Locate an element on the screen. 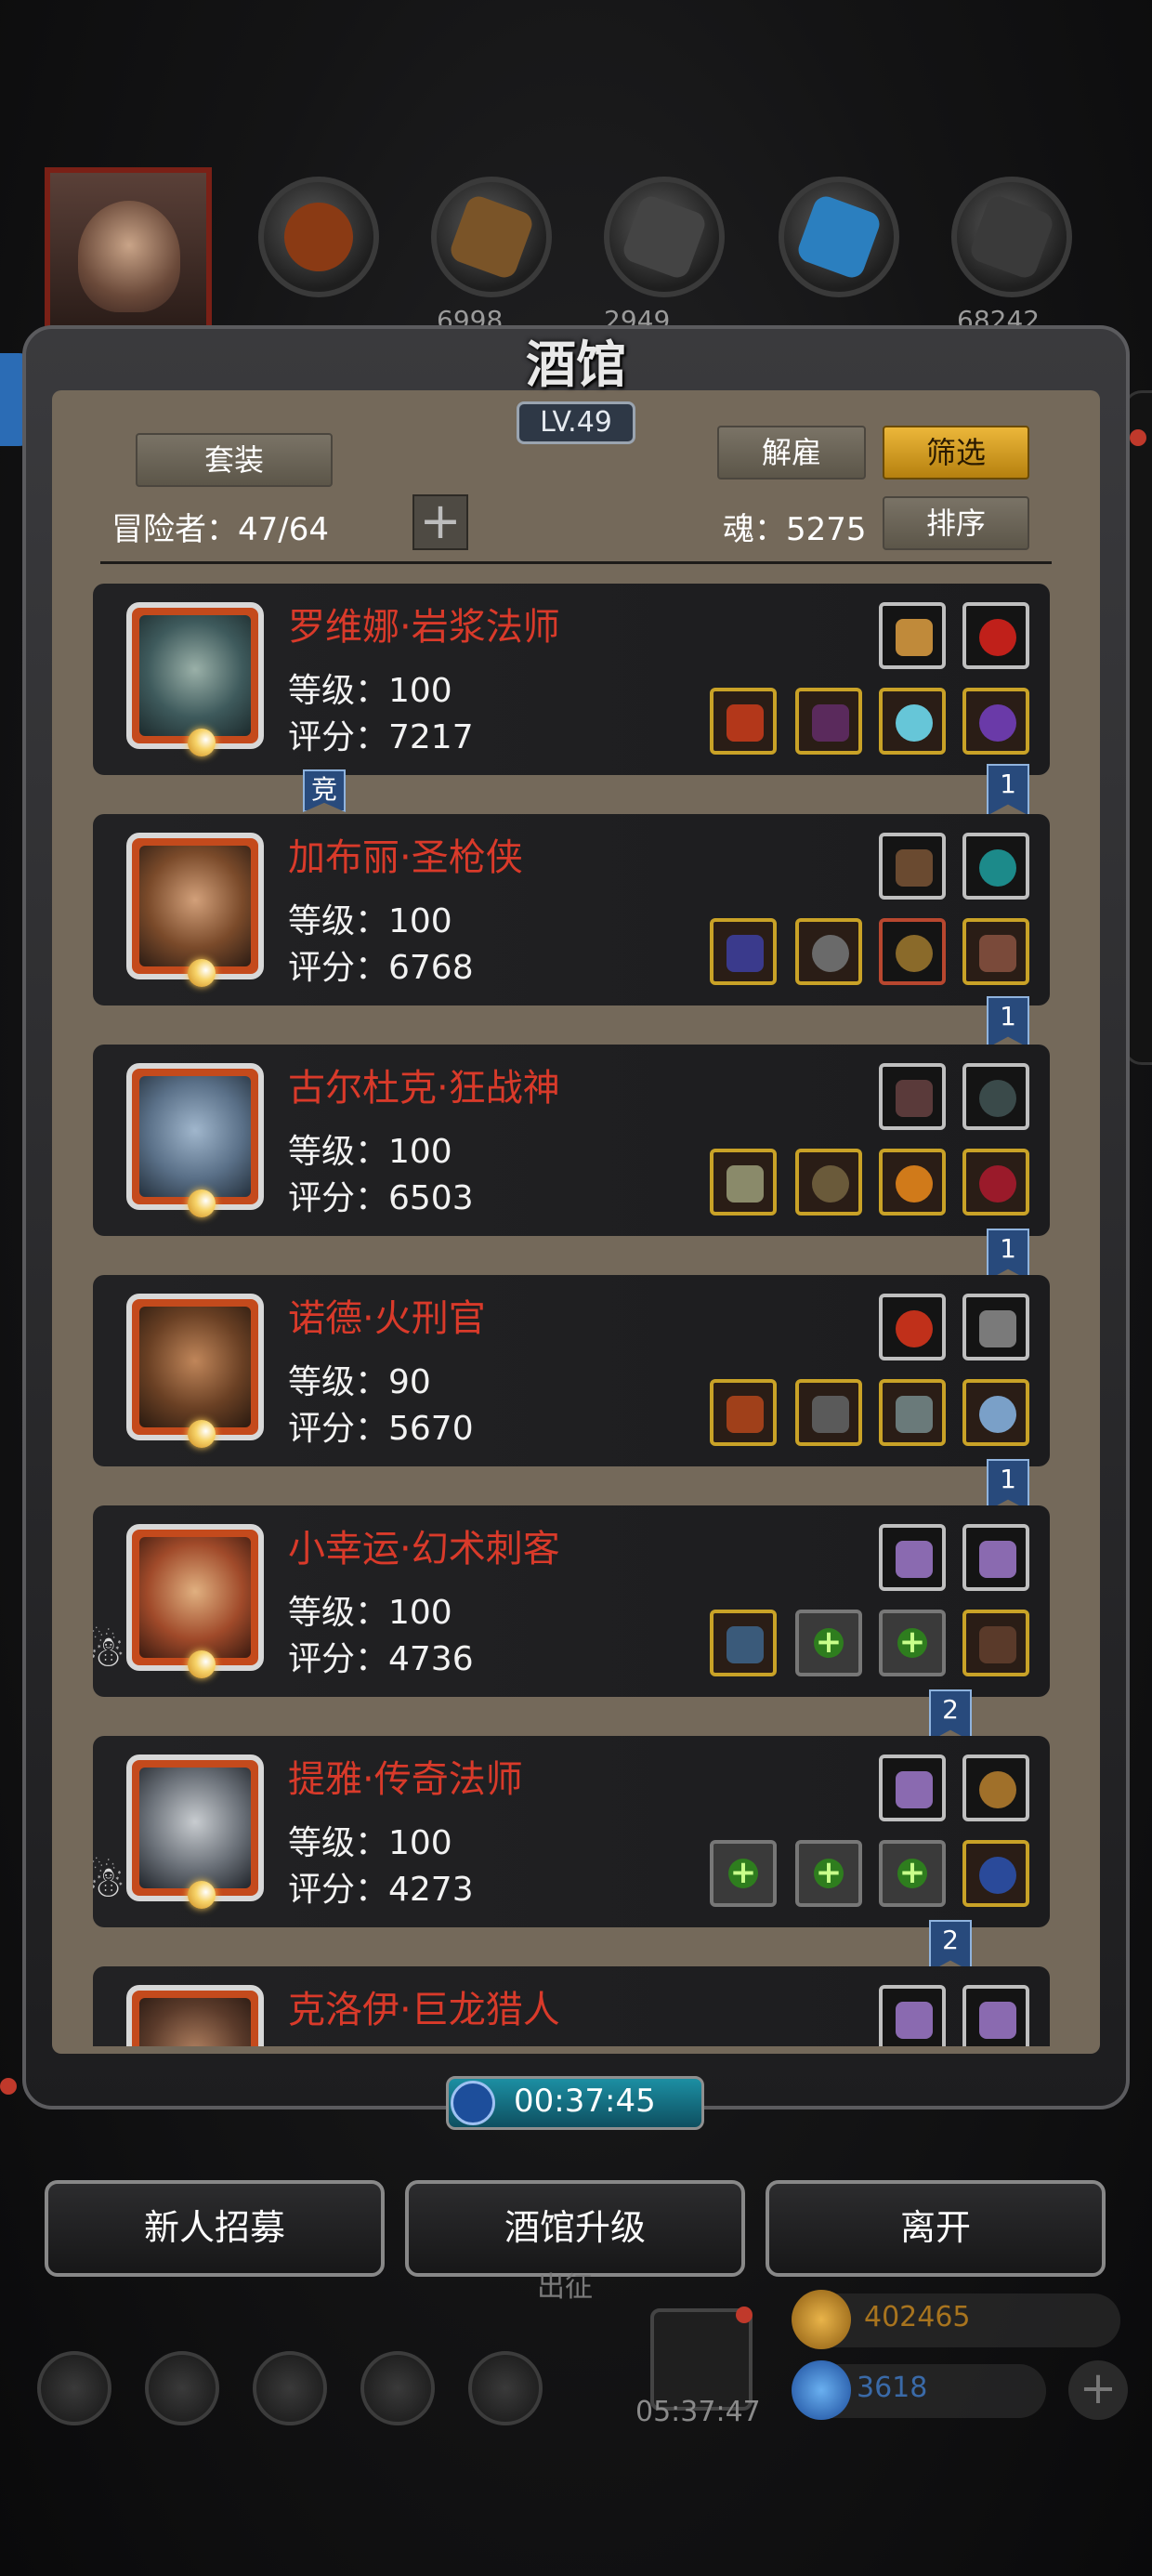  potion-icon is located at coordinates (996, 1873).